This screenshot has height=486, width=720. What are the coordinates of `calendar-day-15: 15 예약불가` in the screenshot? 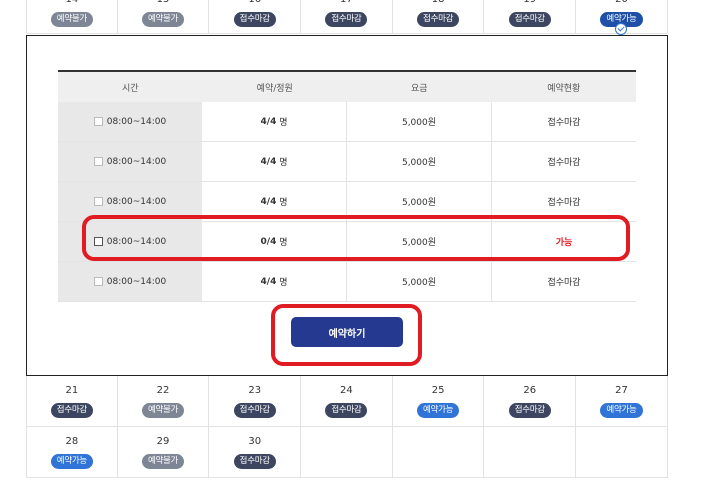 It's located at (163, 17).